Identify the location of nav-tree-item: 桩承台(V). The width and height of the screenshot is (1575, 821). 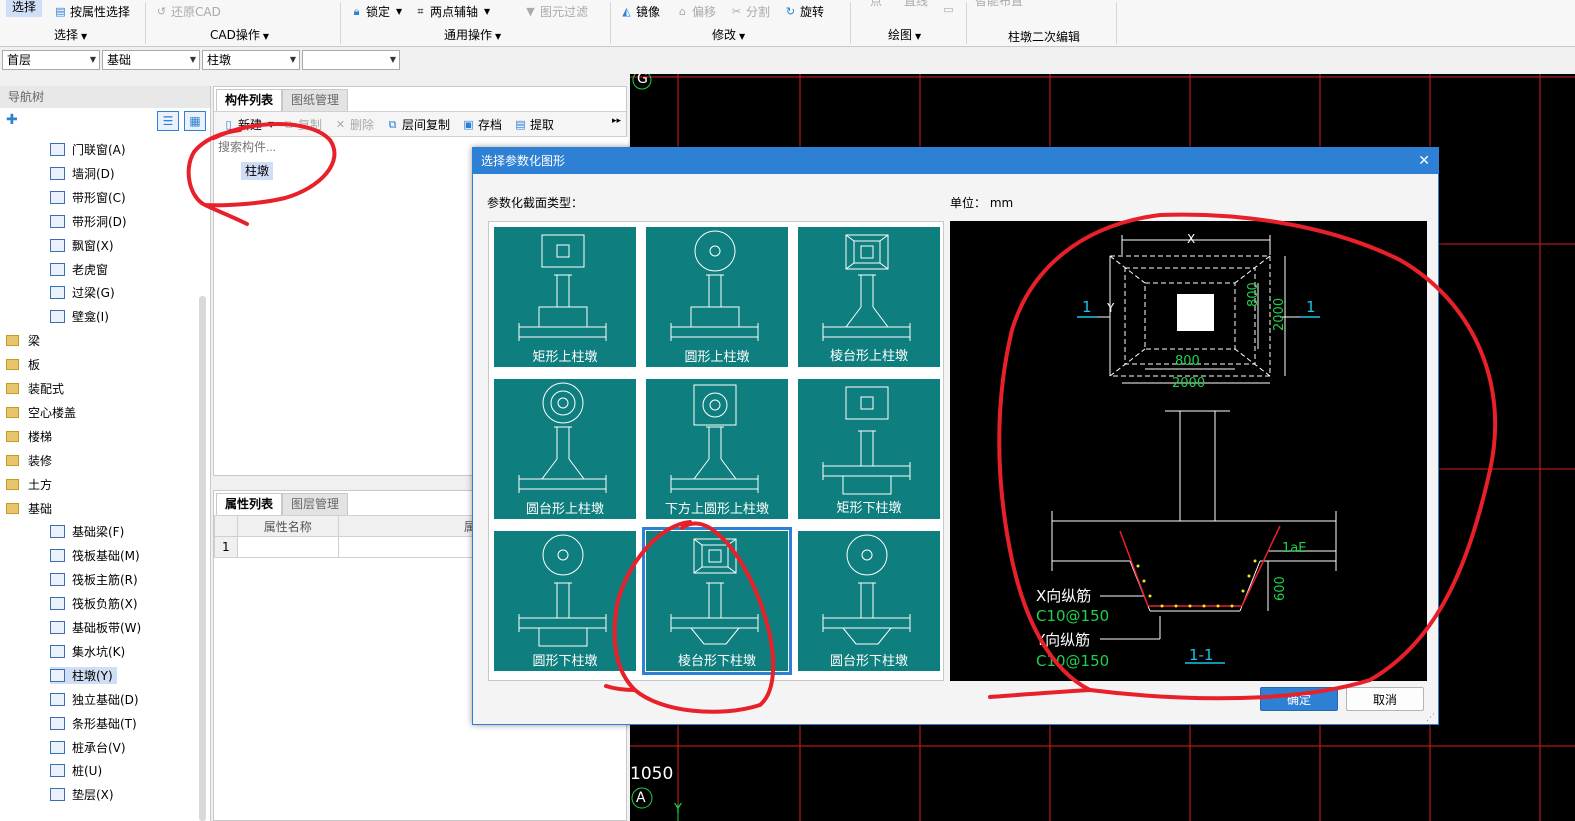
(90, 747).